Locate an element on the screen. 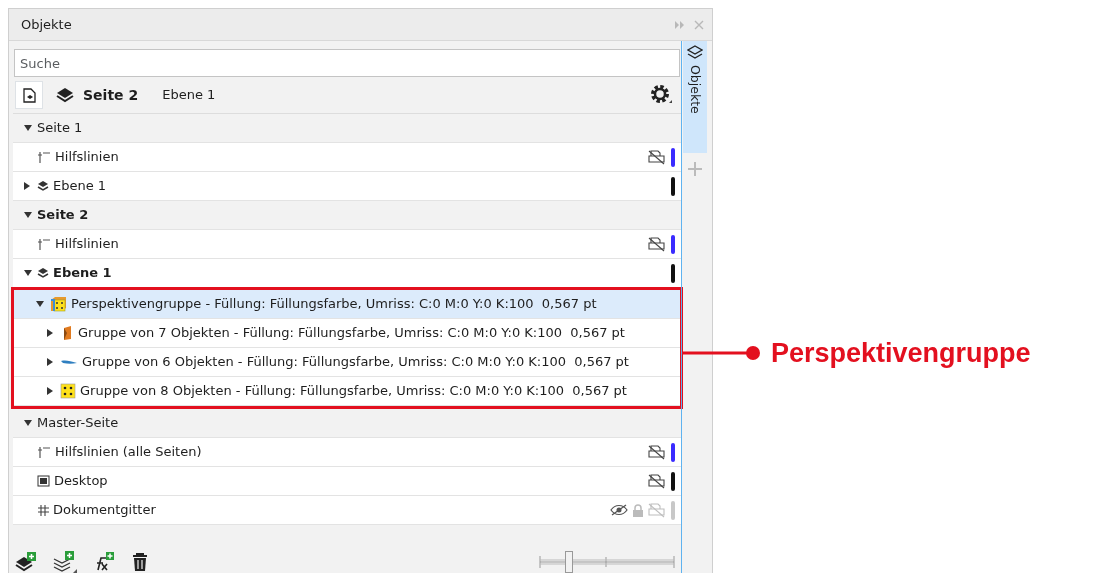 Image resolution: width=1099 pixels, height=573 pixels. tree-row: Dokumentgitter is located at coordinates (347, 510).